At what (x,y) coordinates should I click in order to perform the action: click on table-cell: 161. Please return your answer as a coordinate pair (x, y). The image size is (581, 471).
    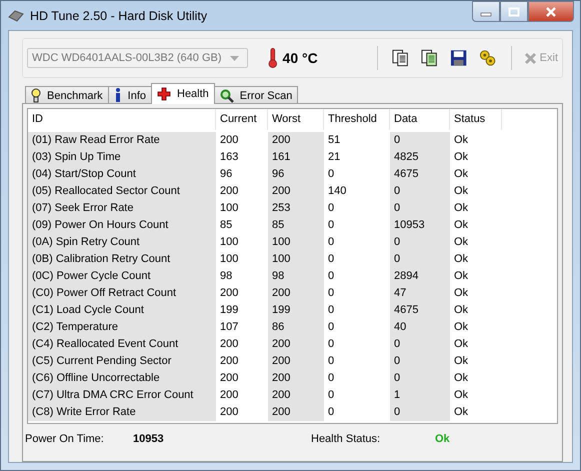
    Looking at the image, I should click on (296, 157).